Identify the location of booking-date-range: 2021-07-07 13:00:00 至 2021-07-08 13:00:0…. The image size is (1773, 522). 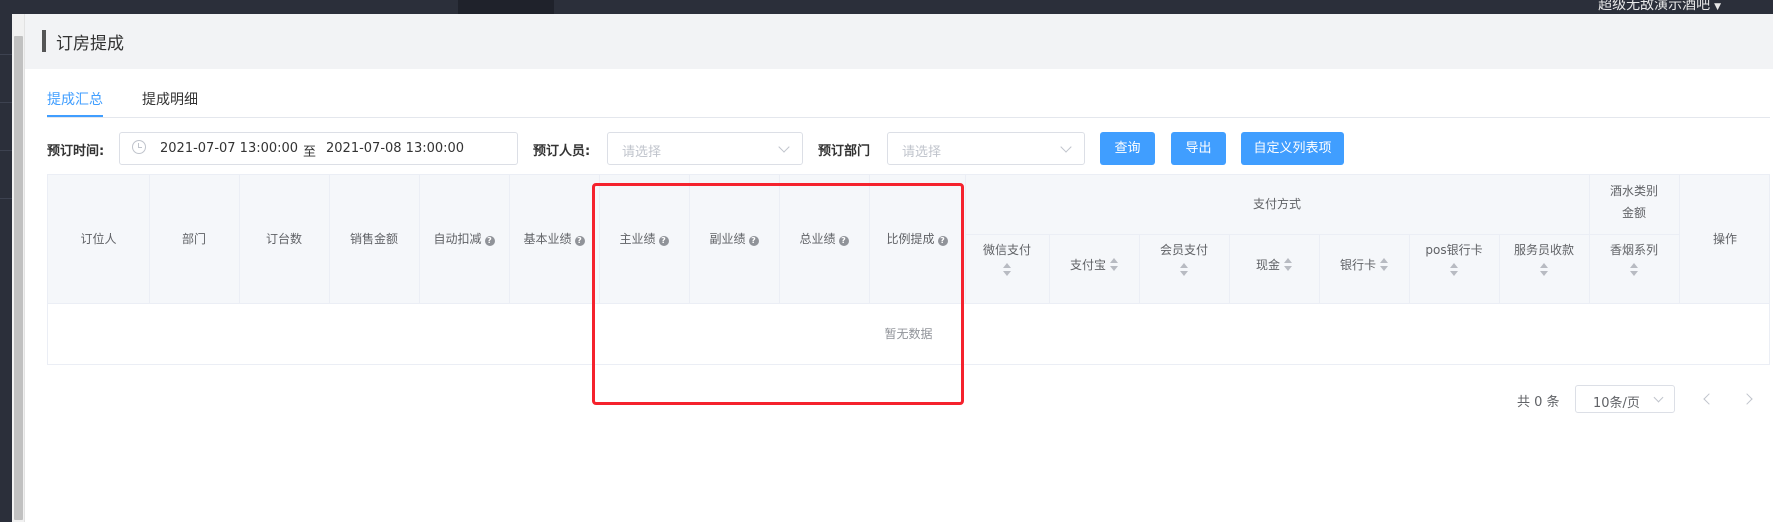
(318, 148).